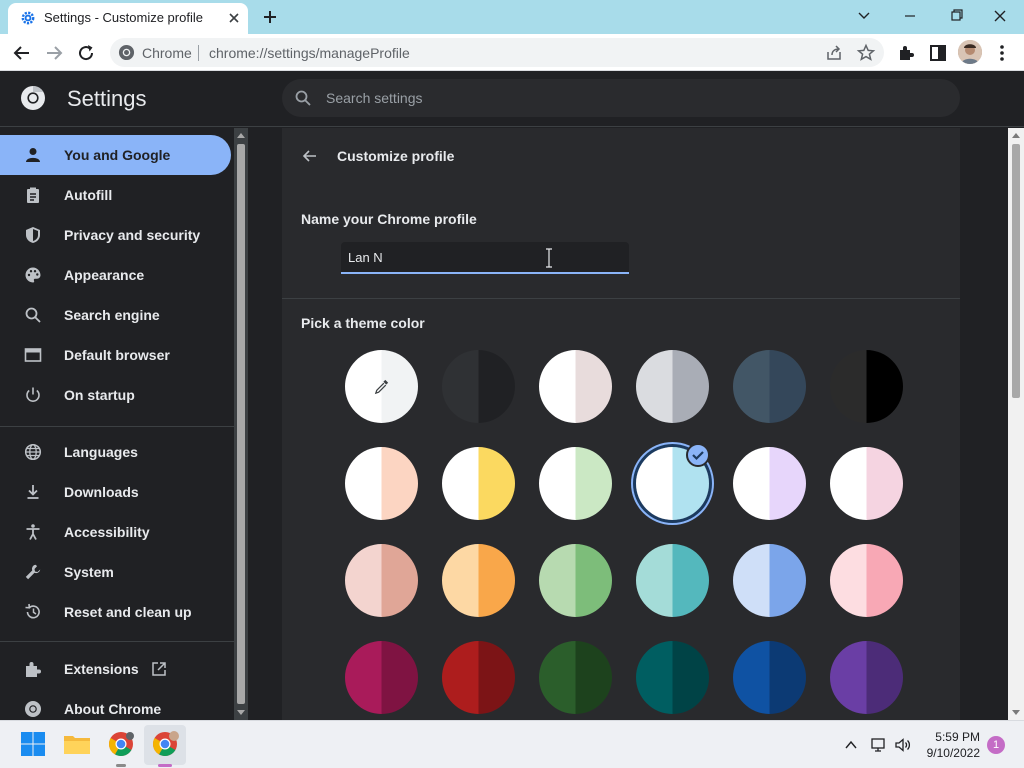 This screenshot has width=1024, height=768. I want to click on gear-icon, so click(28, 18).